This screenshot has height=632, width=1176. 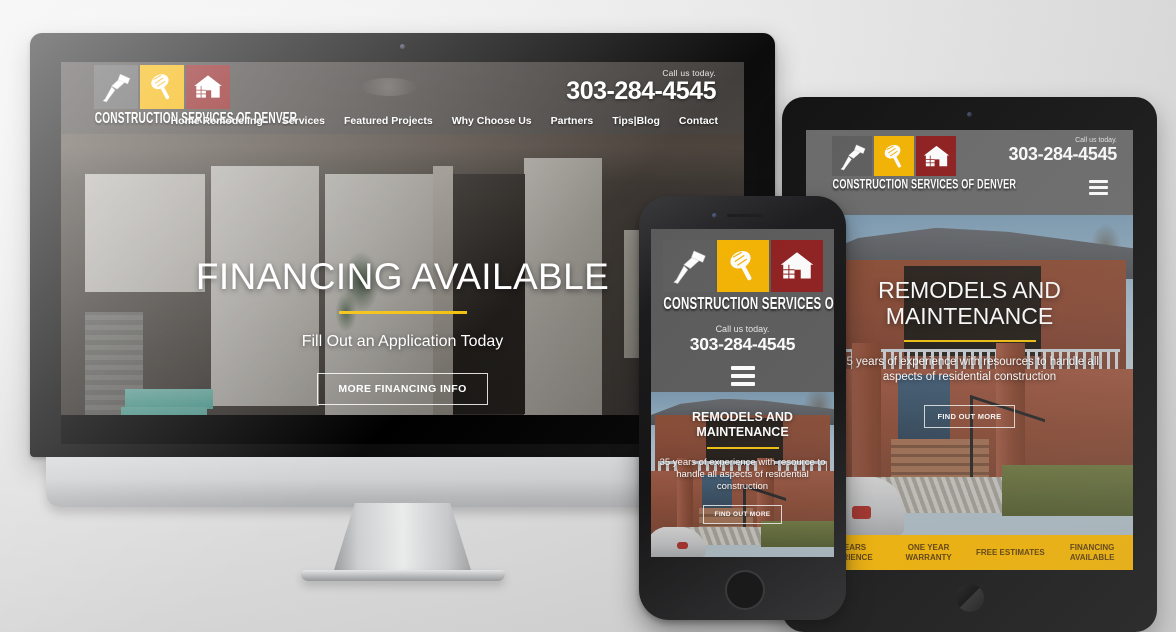 What do you see at coordinates (636, 121) in the screenshot?
I see `nav-item-tips-blog: Tips|Blog` at bounding box center [636, 121].